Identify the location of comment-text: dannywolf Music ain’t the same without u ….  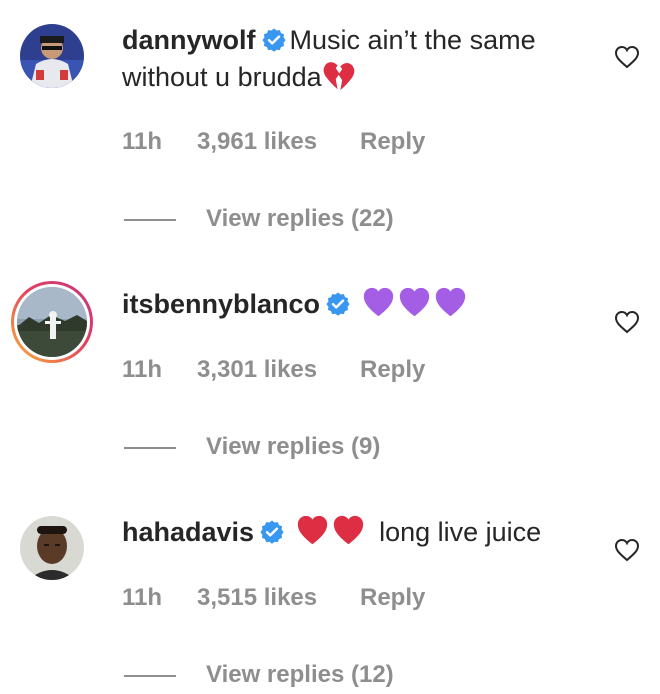
(357, 59).